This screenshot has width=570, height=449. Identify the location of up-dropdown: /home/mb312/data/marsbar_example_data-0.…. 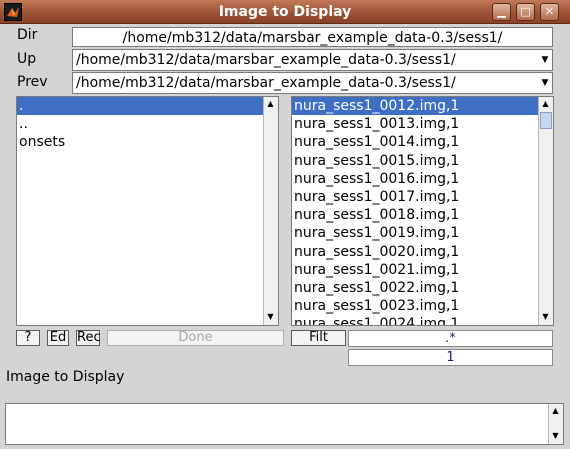
(312, 60).